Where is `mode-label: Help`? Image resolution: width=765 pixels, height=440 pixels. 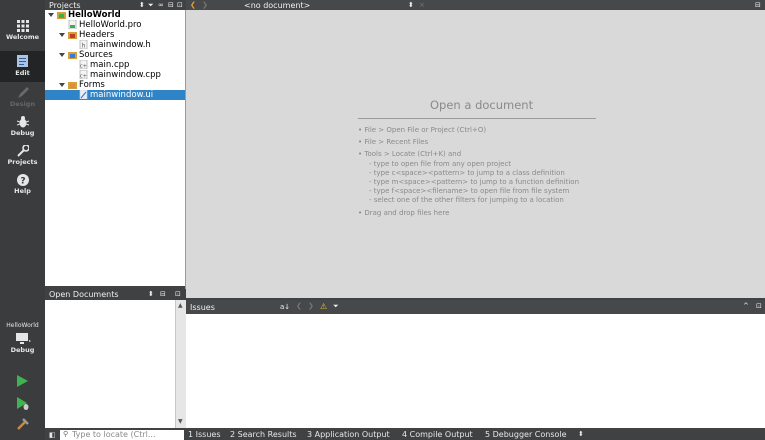
mode-label: Help is located at coordinates (22, 191).